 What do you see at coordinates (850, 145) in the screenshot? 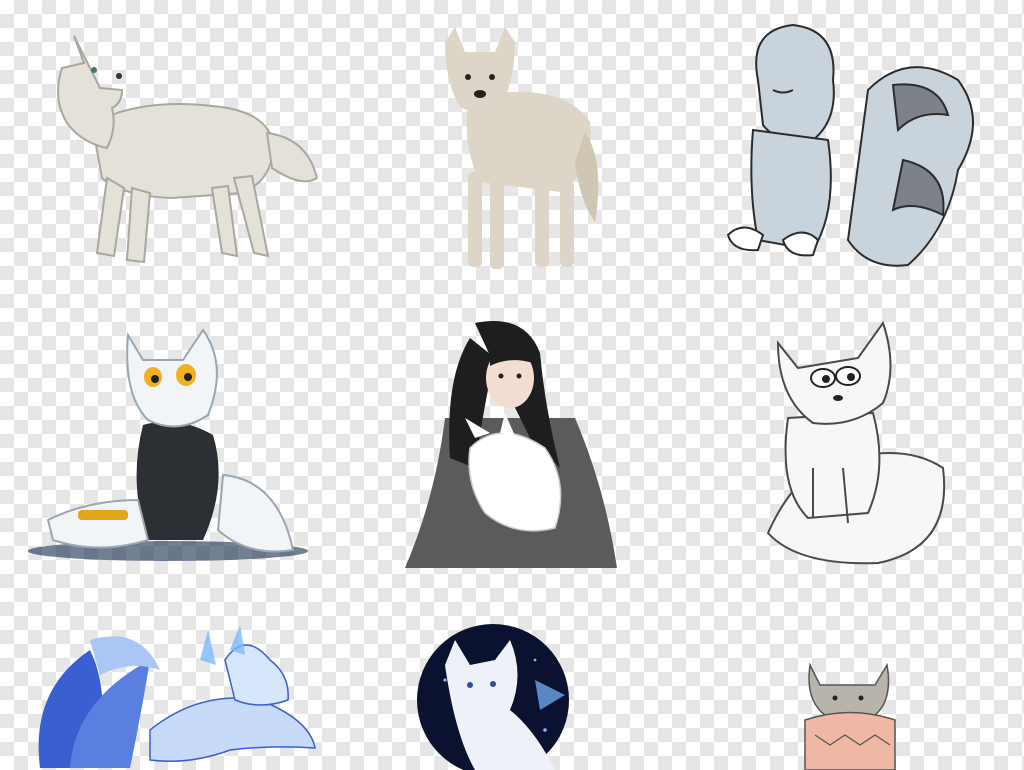
I see `nine-tail-fox-icon` at bounding box center [850, 145].